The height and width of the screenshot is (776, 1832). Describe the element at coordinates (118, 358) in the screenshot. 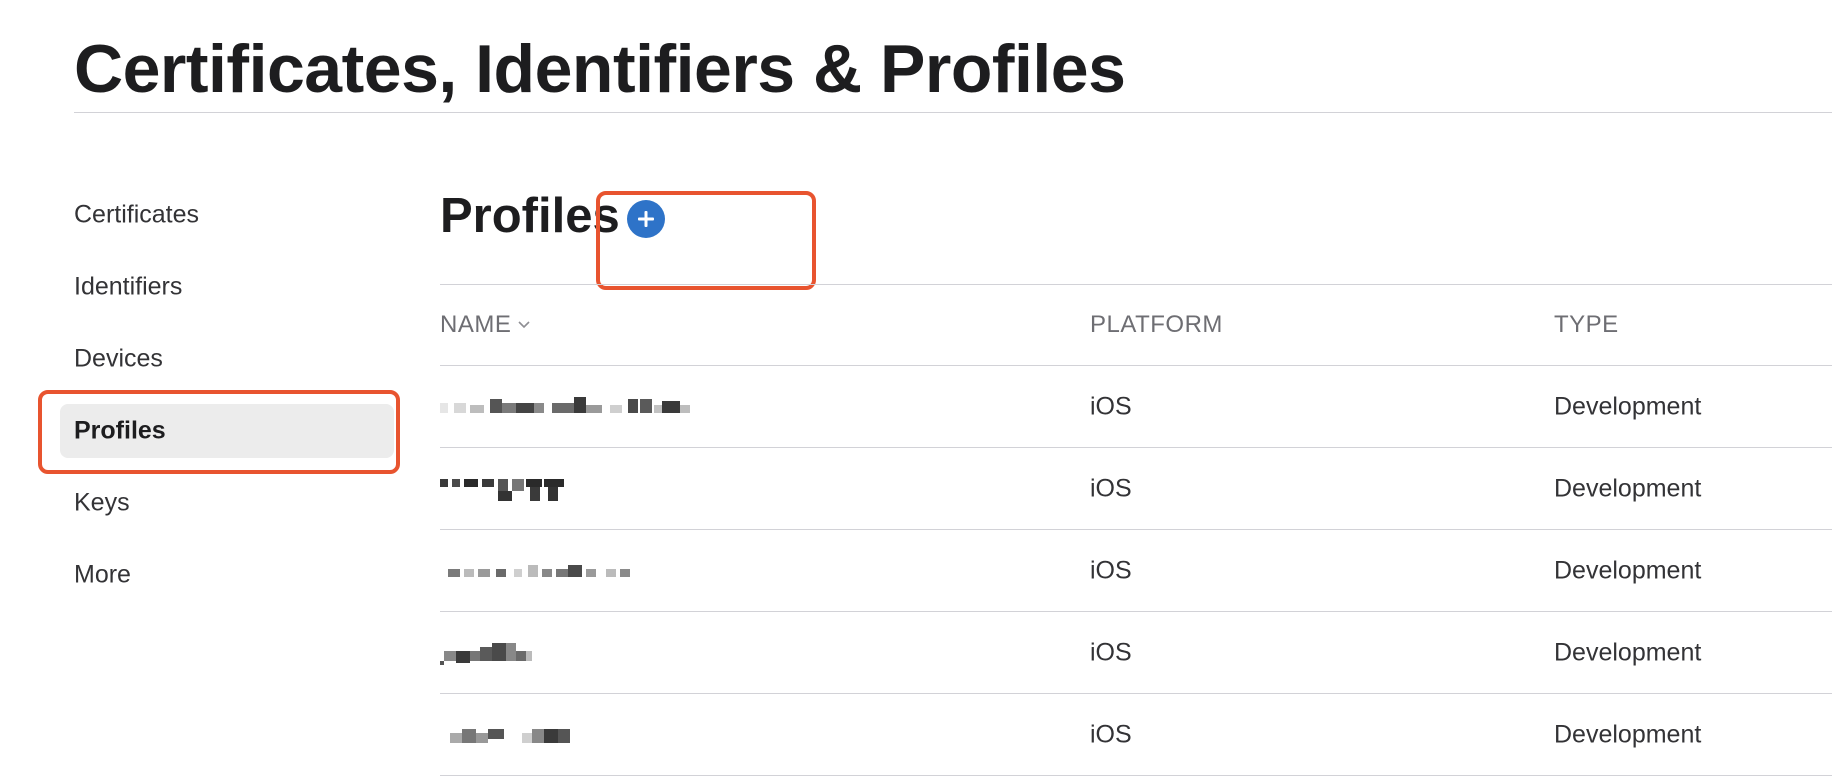

I see `sidebar-item-label: Devices` at that location.